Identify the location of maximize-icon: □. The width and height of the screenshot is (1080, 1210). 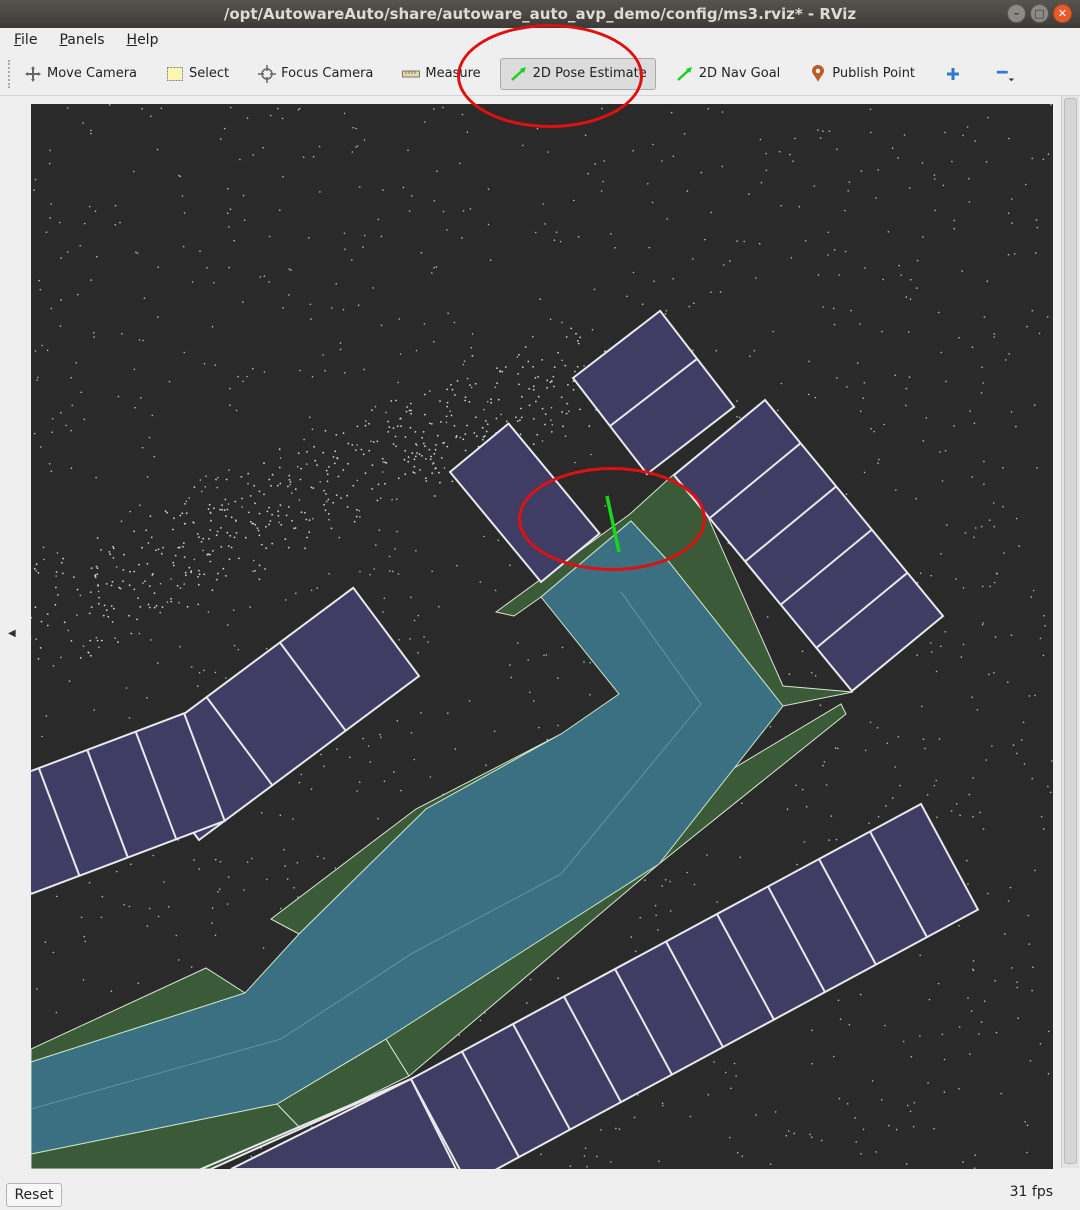
(1039, 13).